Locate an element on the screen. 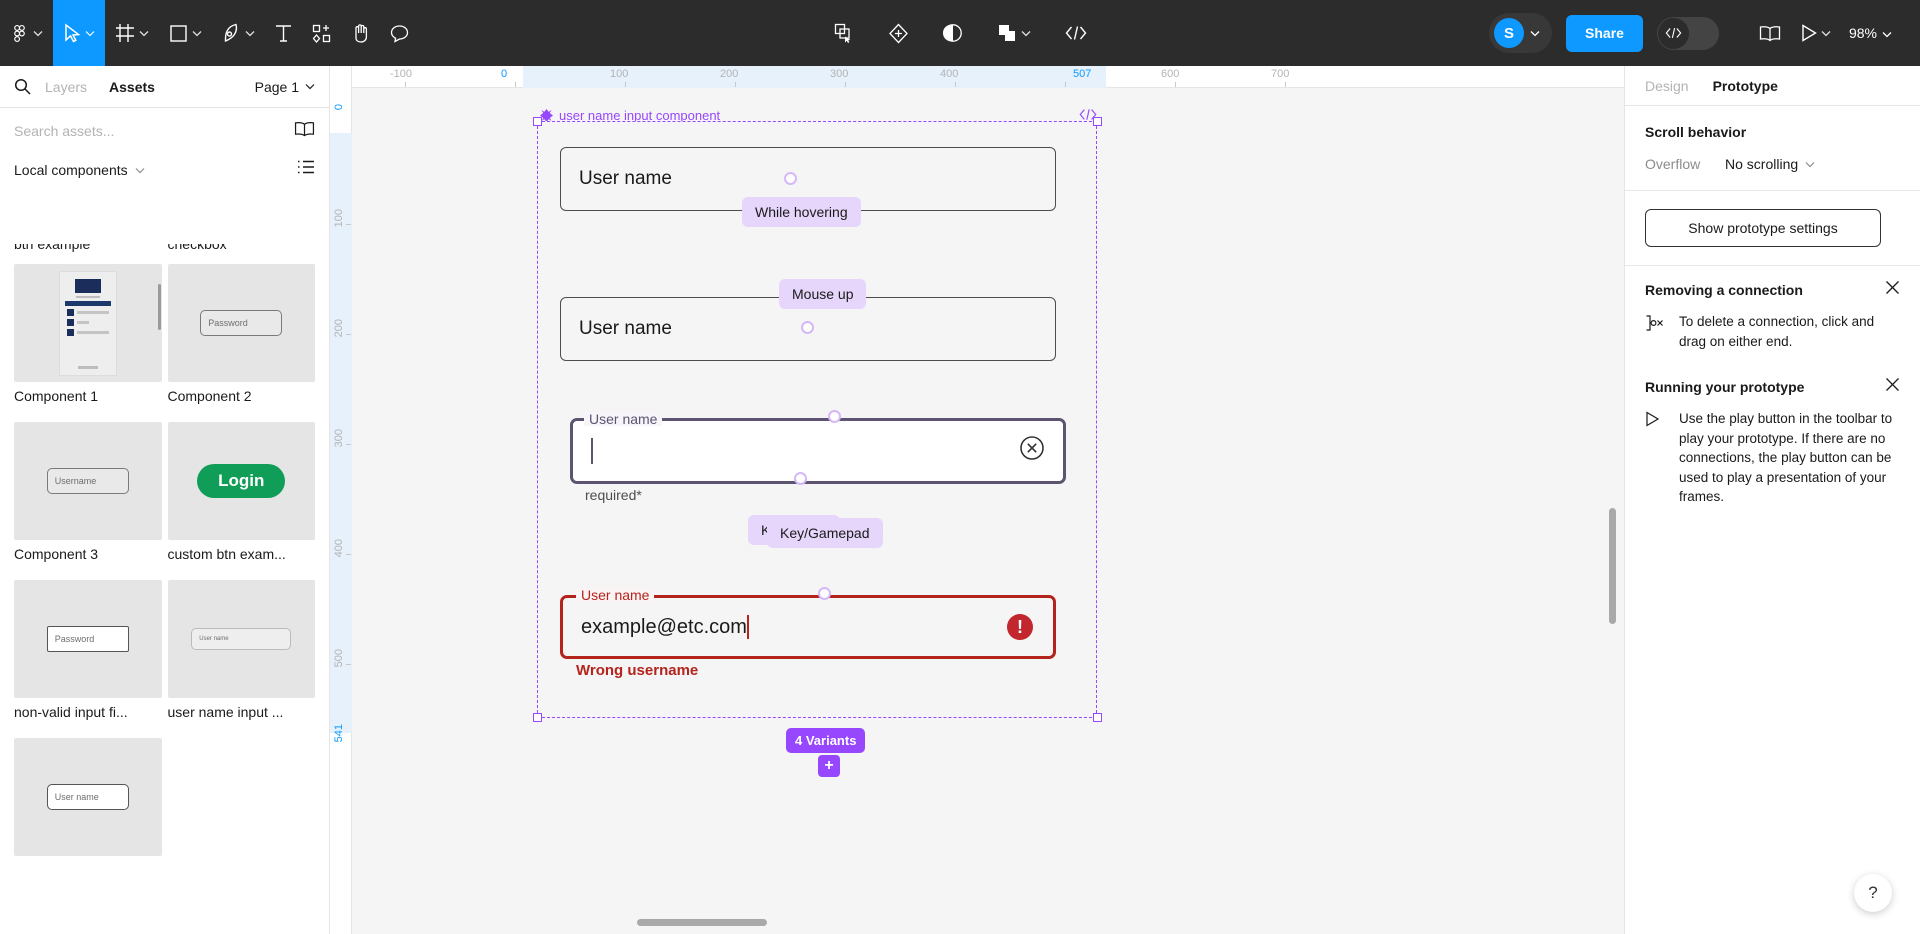 This screenshot has width=1920, height=934. scroll-behavior-section: Scroll behavior Overflow No scrolling is located at coordinates (1772, 148).